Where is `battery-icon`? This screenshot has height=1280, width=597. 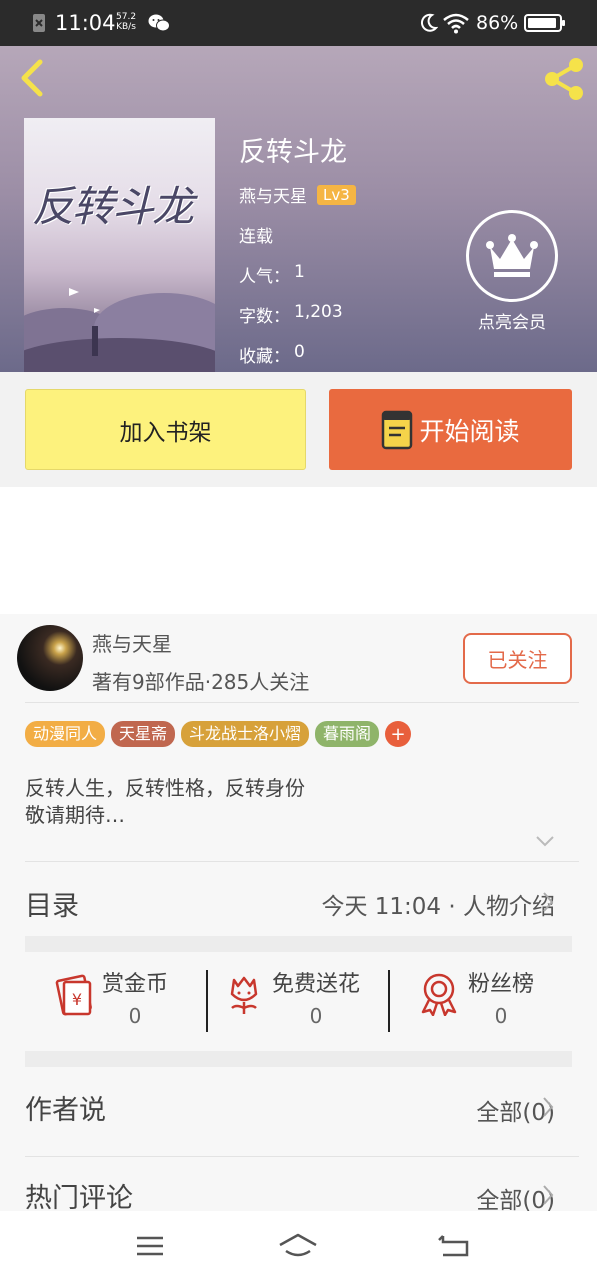 battery-icon is located at coordinates (544, 23).